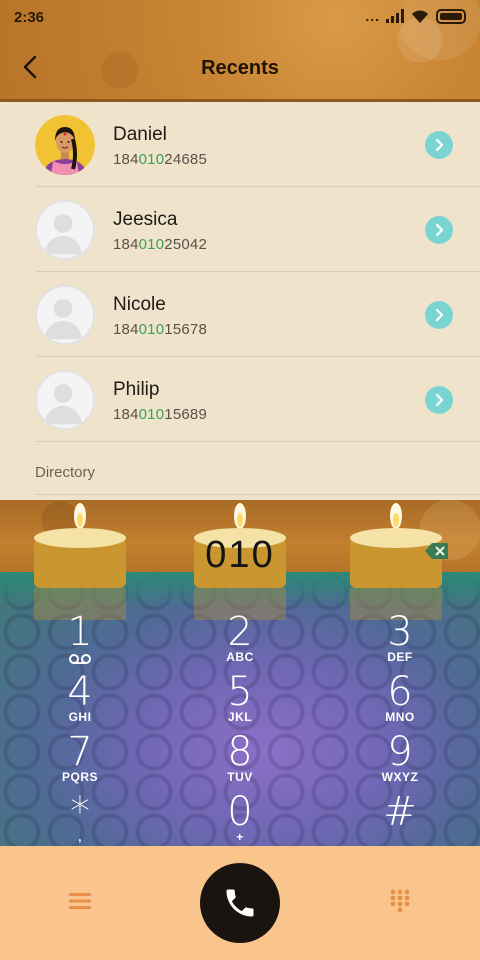 This screenshot has height=960, width=480. I want to click on backspace-icon, so click(437, 551).